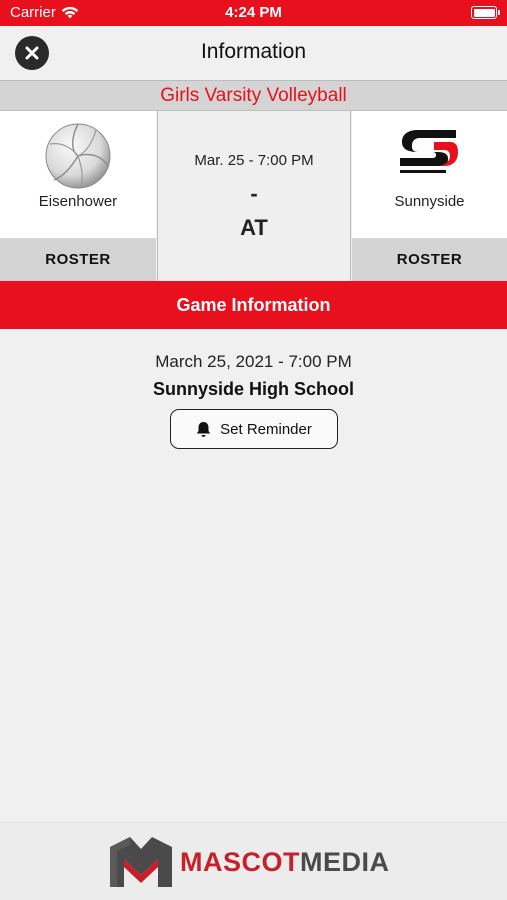 Image resolution: width=507 pixels, height=900 pixels. What do you see at coordinates (253, 305) in the screenshot?
I see `game-information-header: Game Information` at bounding box center [253, 305].